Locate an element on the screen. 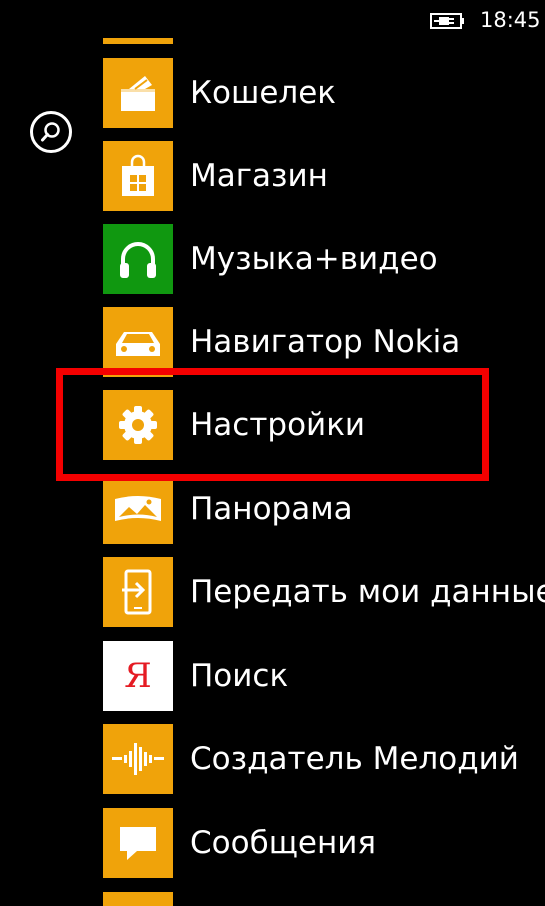  store-icon is located at coordinates (138, 175).